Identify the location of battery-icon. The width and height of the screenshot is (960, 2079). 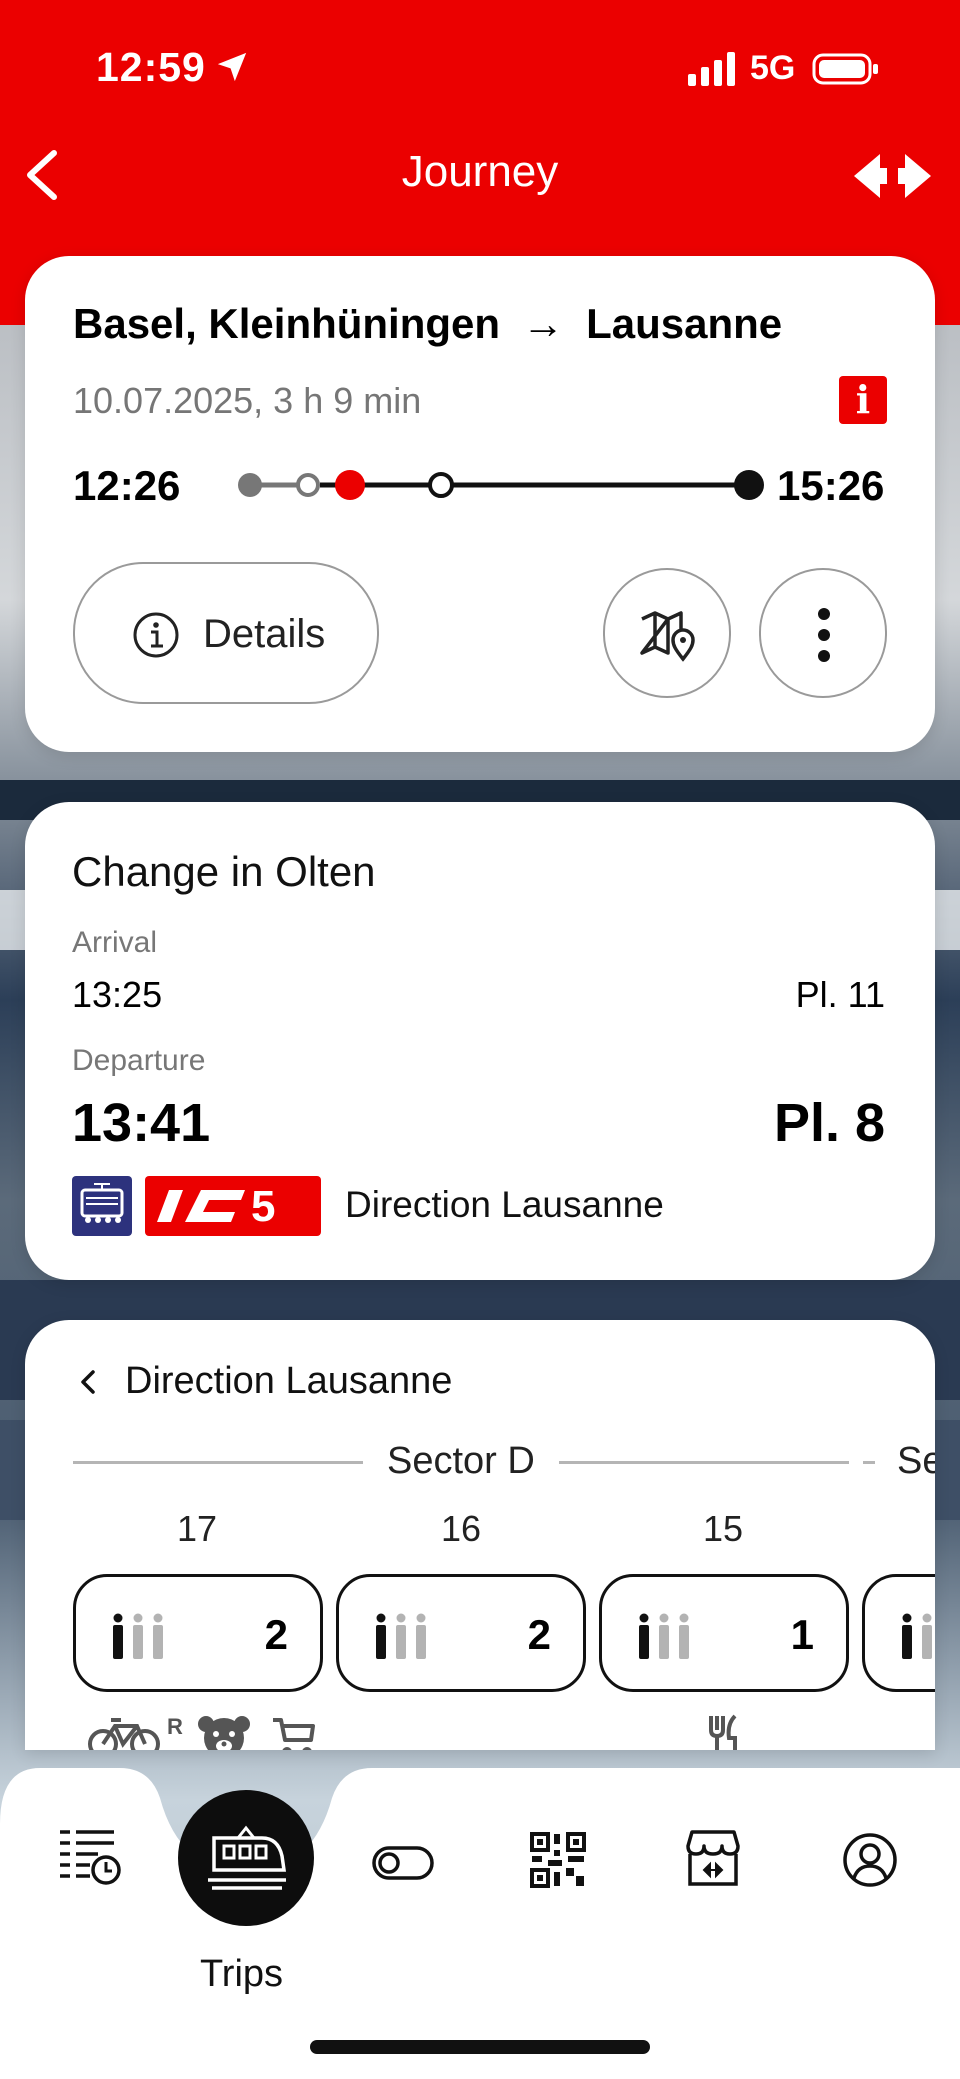
(845, 69).